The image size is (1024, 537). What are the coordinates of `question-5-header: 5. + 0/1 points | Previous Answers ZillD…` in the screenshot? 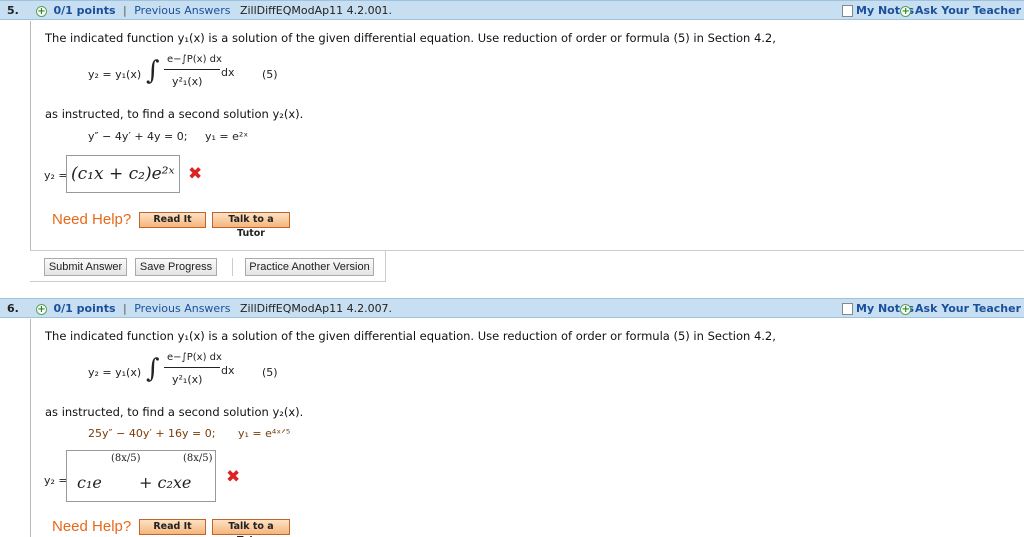 It's located at (512, 10).